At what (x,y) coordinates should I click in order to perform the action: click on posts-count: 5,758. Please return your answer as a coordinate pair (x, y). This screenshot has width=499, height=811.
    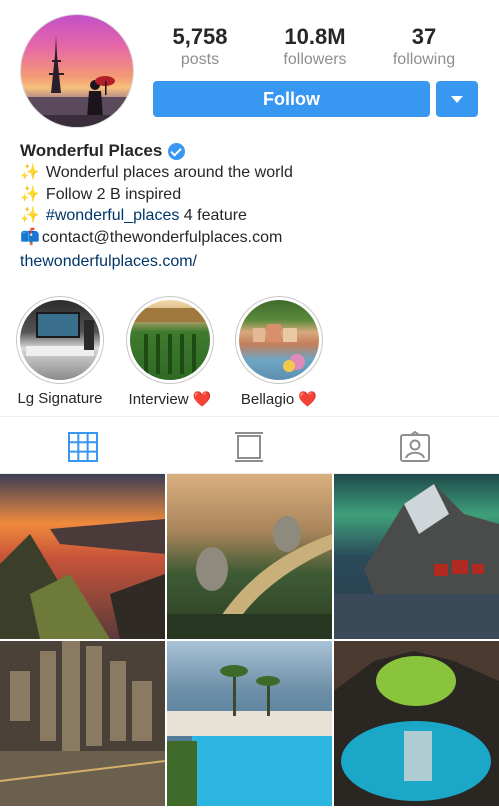
    Looking at the image, I should click on (200, 36).